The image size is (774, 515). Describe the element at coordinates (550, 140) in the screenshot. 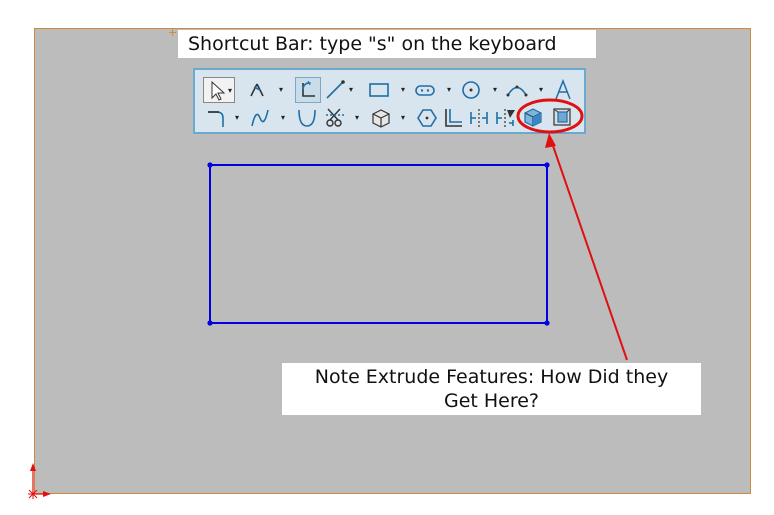

I see `annotation-arrowhead` at that location.